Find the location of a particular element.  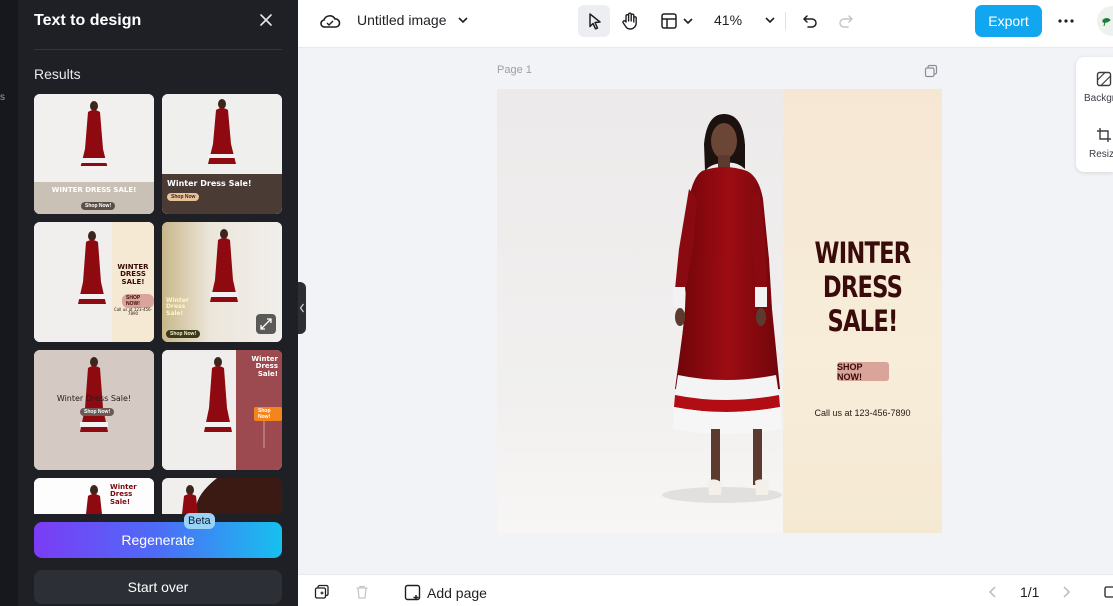

beta-badge: Beta is located at coordinates (199, 521).